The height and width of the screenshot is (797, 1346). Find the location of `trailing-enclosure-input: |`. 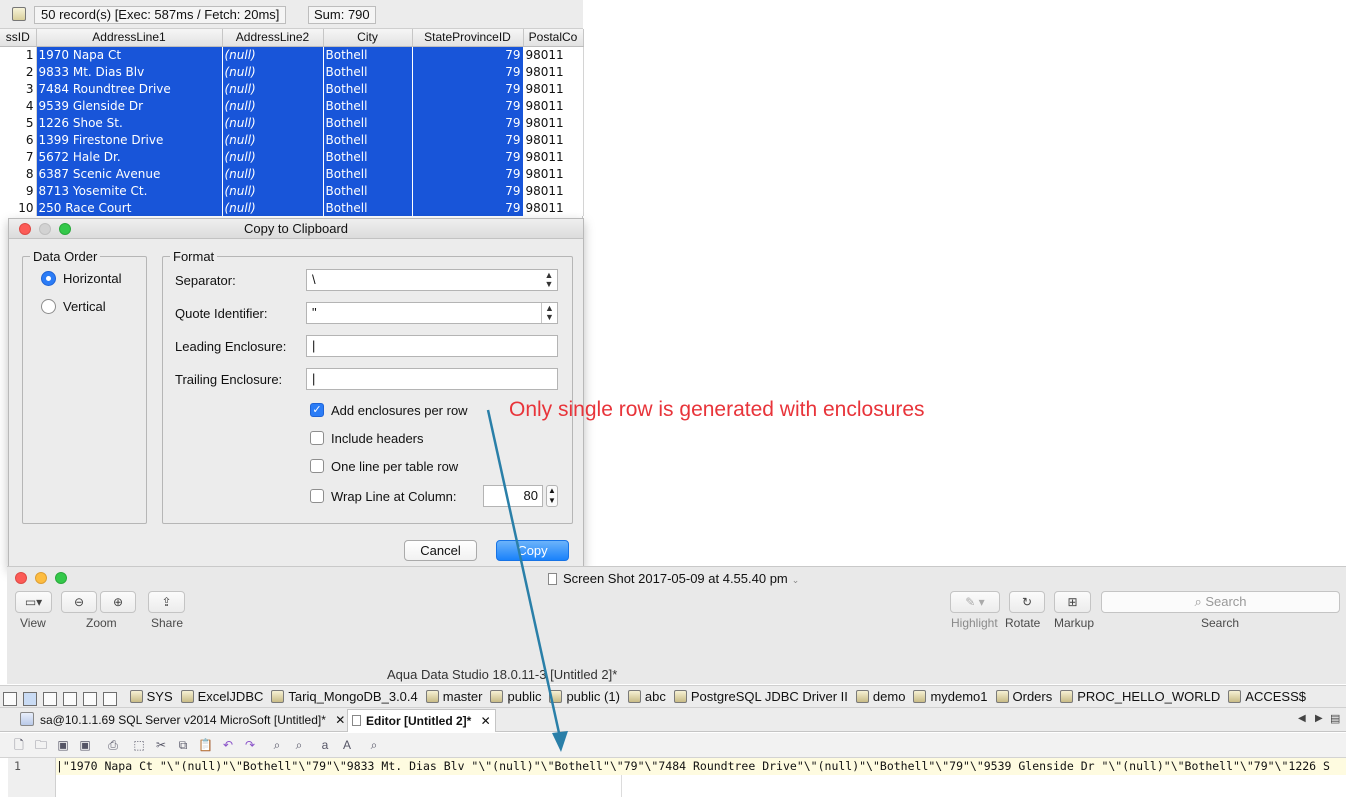

trailing-enclosure-input: | is located at coordinates (432, 379).